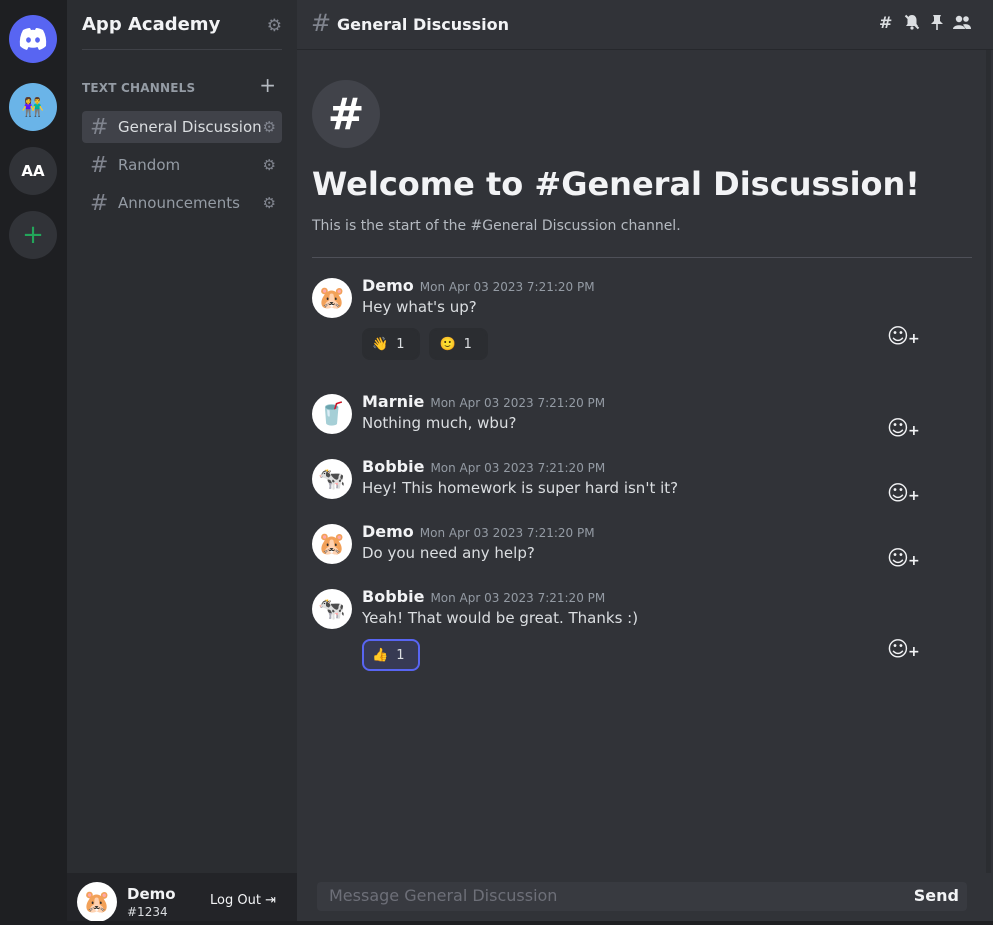  Describe the element at coordinates (423, 24) in the screenshot. I see `channel-title: General Discussion` at that location.